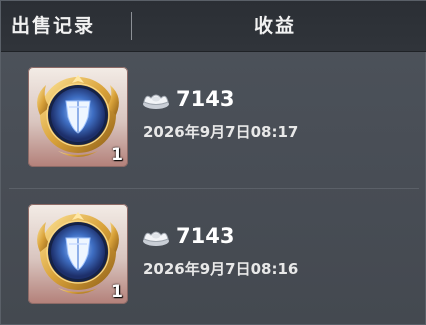  Describe the element at coordinates (53, 26) in the screenshot. I see `sales-record-title: 出售记录` at that location.